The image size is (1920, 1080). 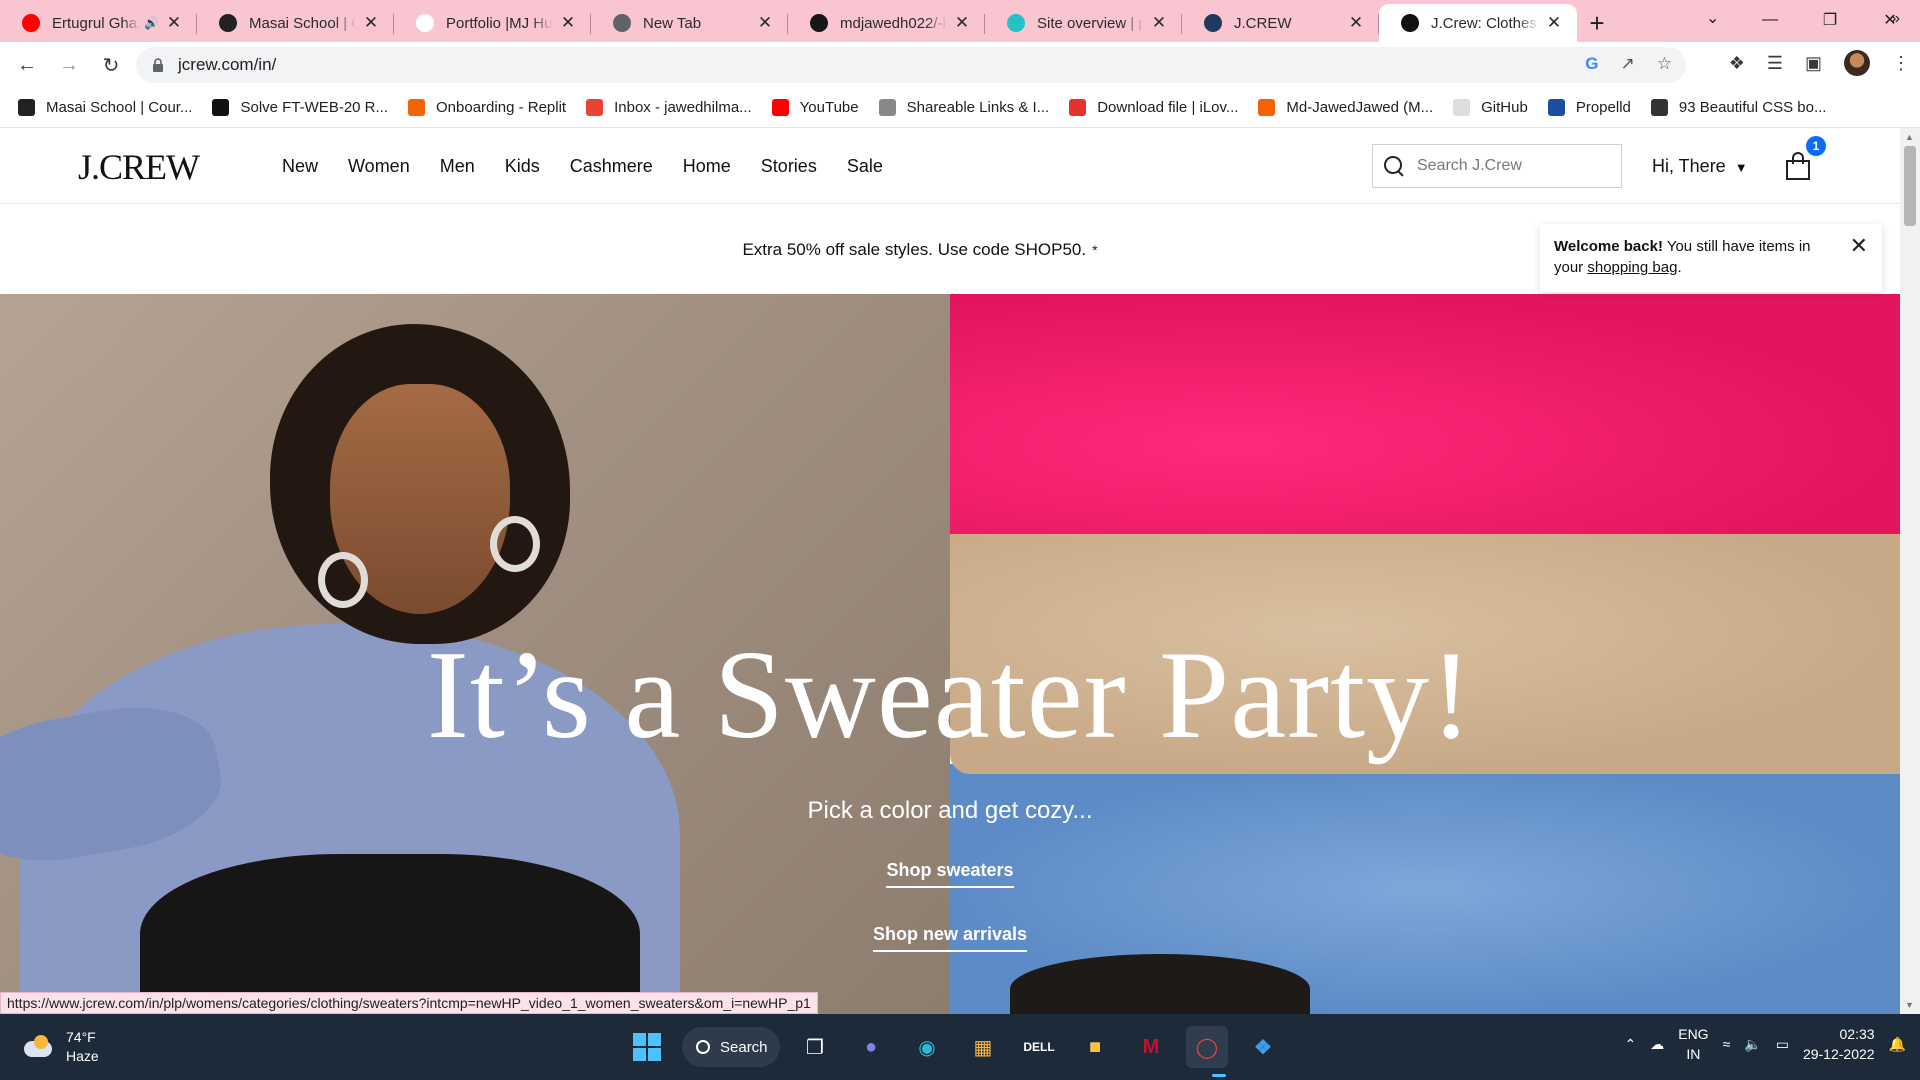 I want to click on microsoft-store-icon: ▦, so click(x=983, y=1047).